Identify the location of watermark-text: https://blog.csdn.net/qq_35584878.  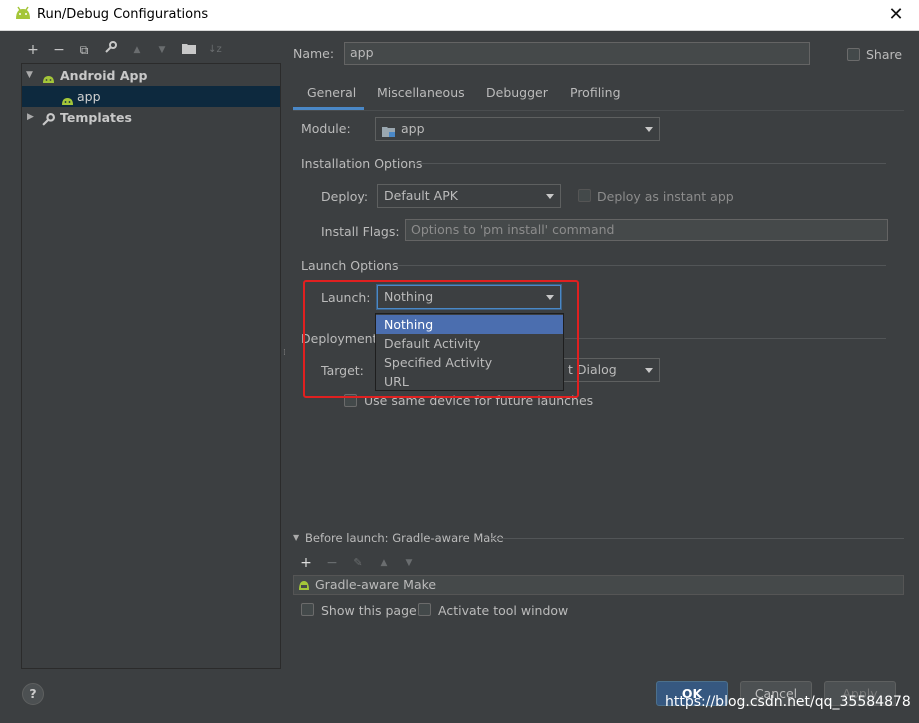
(788, 702).